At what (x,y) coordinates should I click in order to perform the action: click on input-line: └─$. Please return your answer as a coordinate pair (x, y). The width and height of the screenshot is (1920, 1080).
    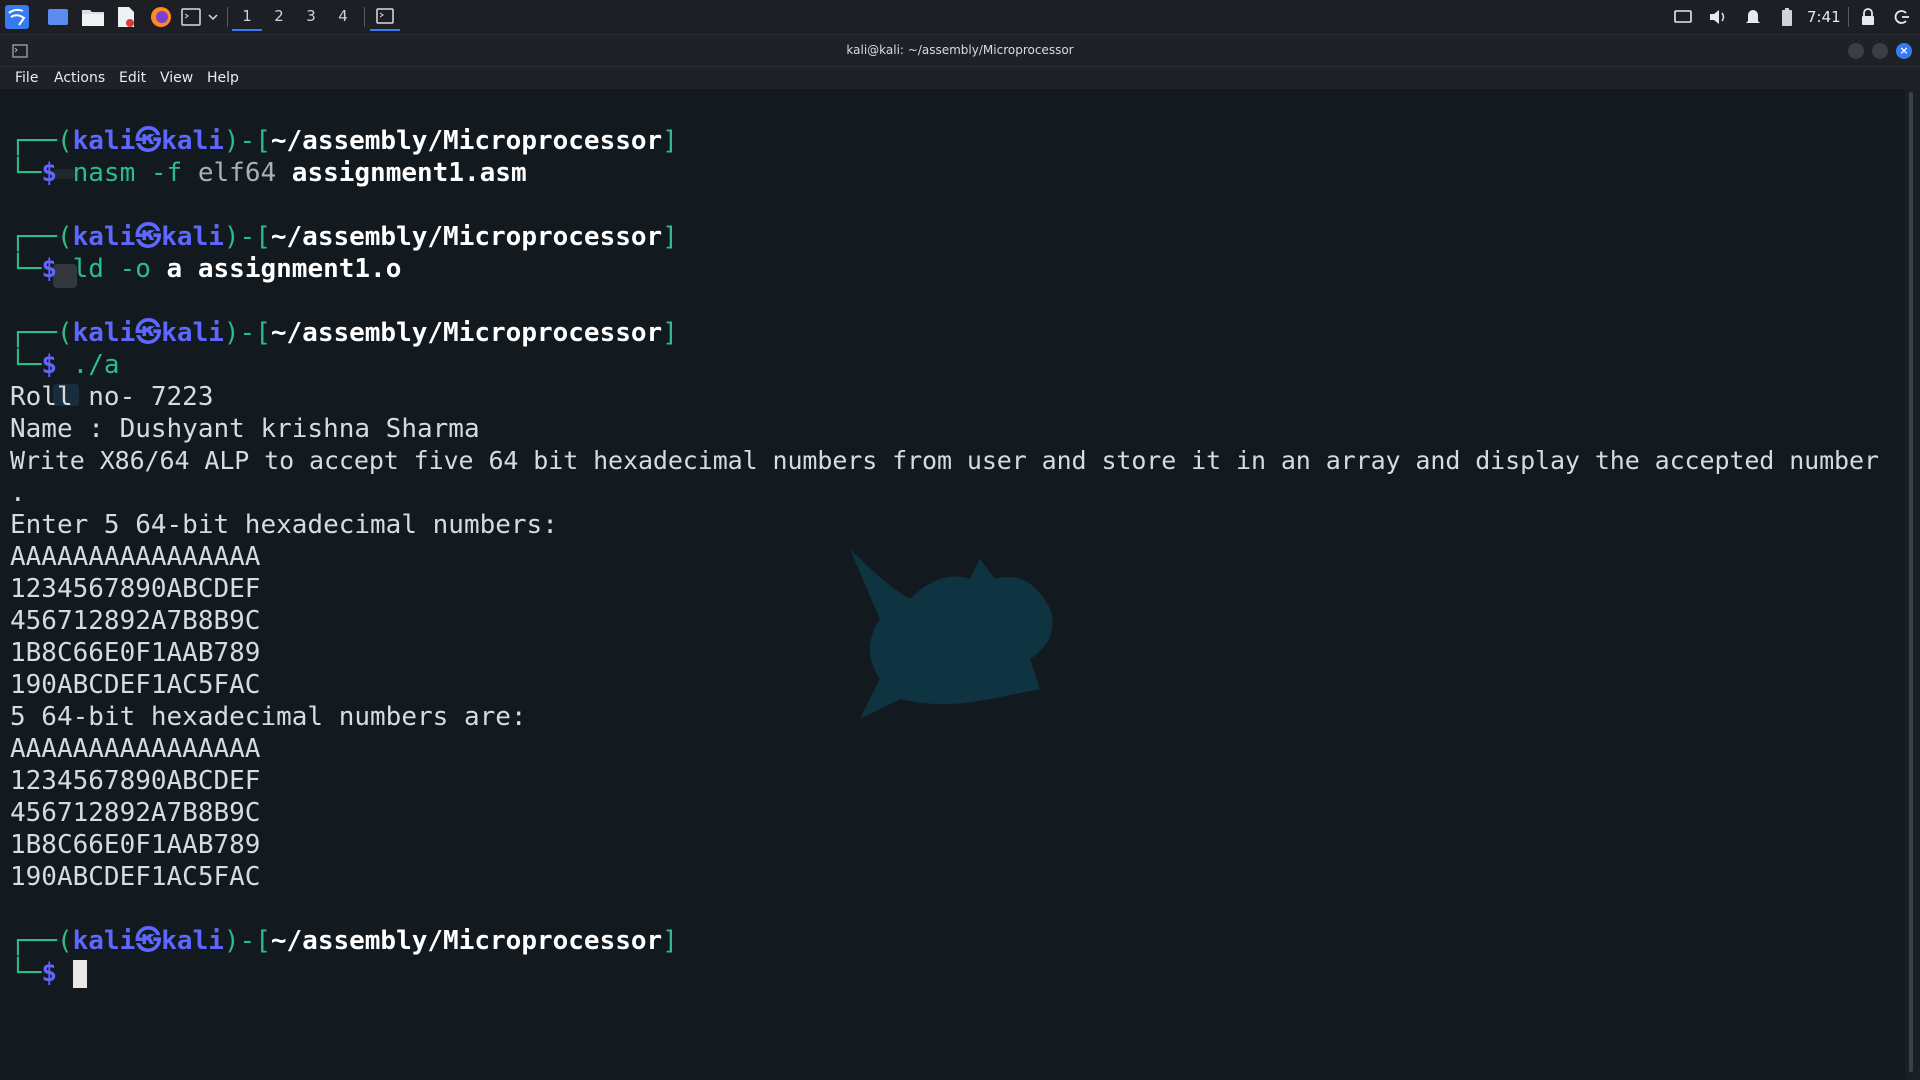
    Looking at the image, I should click on (48, 973).